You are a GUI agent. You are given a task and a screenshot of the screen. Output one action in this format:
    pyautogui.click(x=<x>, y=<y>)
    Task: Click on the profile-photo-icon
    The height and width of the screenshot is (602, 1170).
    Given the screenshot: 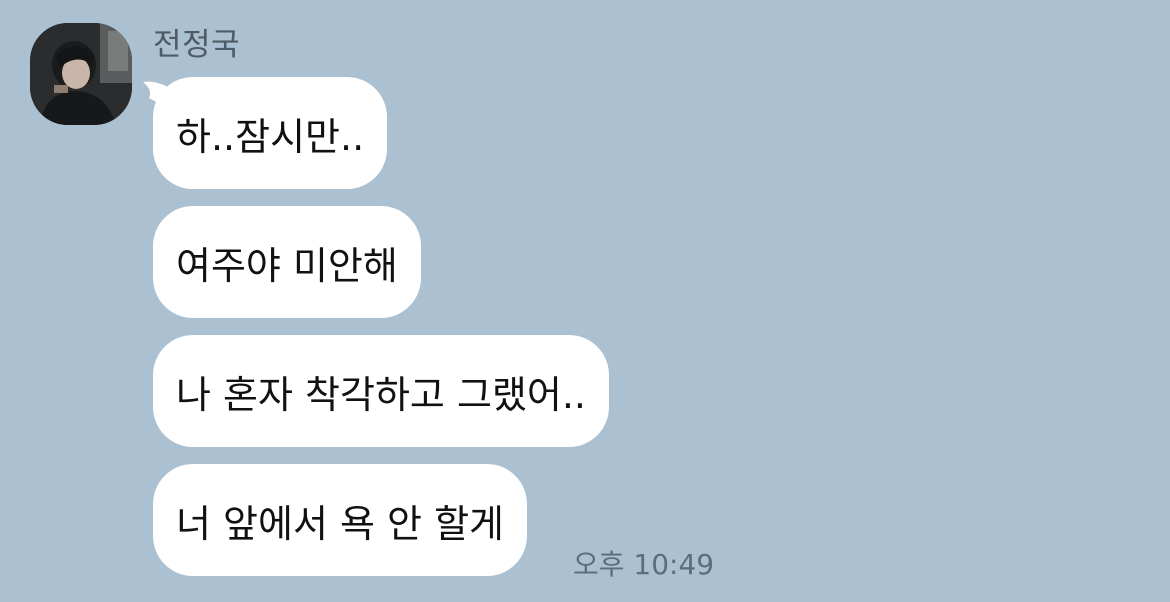 What is the action you would take?
    pyautogui.click(x=81, y=74)
    